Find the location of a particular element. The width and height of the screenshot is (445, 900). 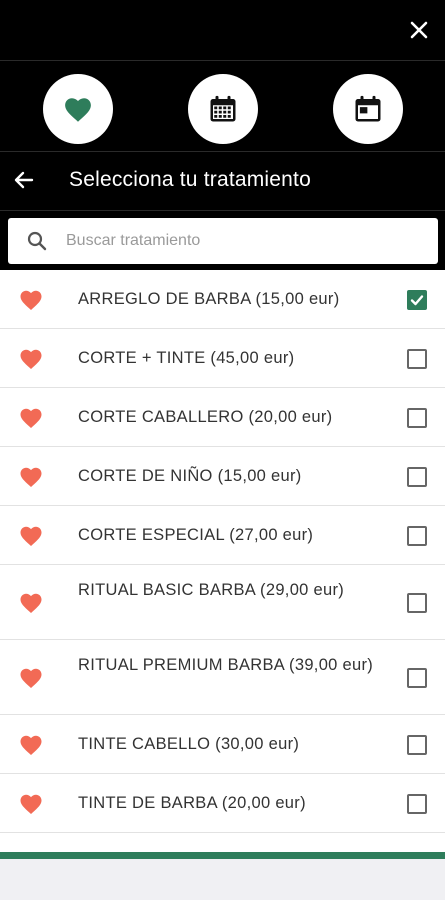

check-icon is located at coordinates (417, 299).